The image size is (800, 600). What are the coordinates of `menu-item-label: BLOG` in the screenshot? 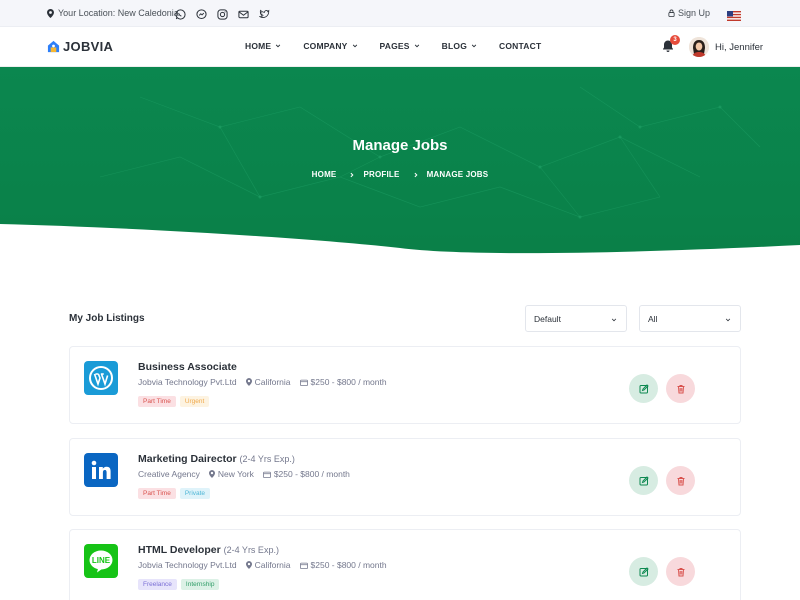 It's located at (454, 46).